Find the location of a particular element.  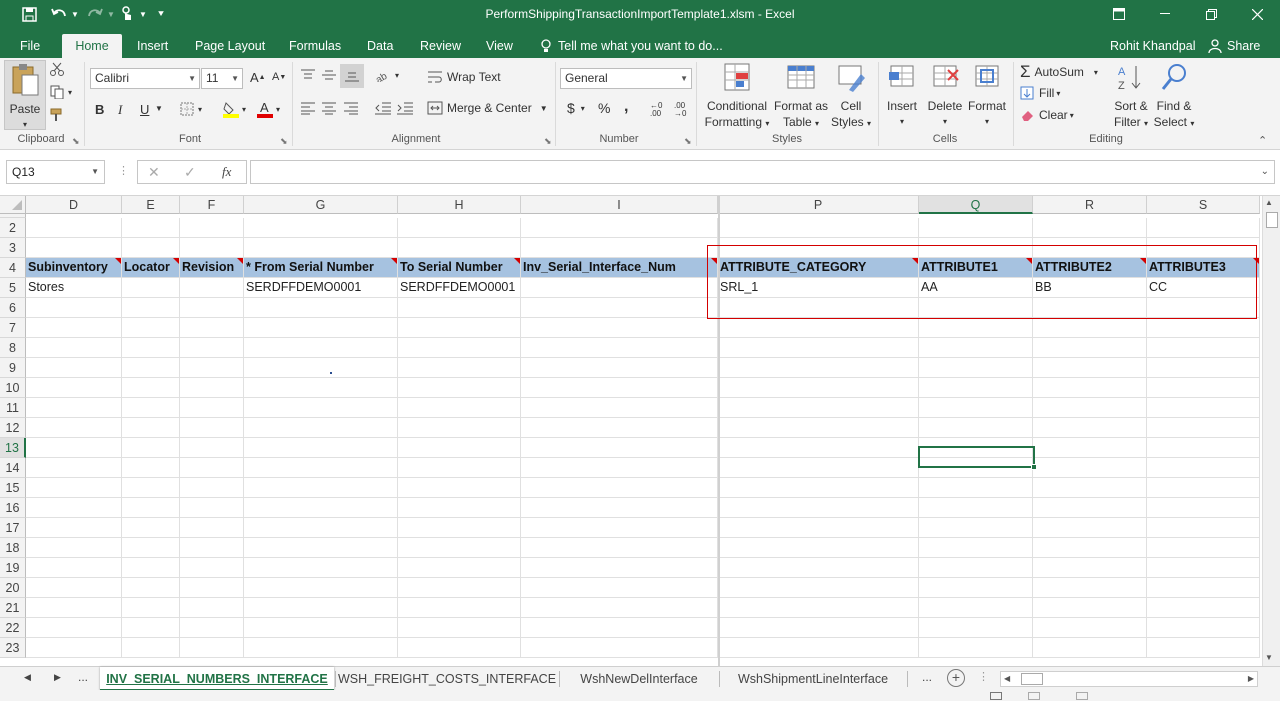

number-format-combo: General ▼ is located at coordinates (626, 78).